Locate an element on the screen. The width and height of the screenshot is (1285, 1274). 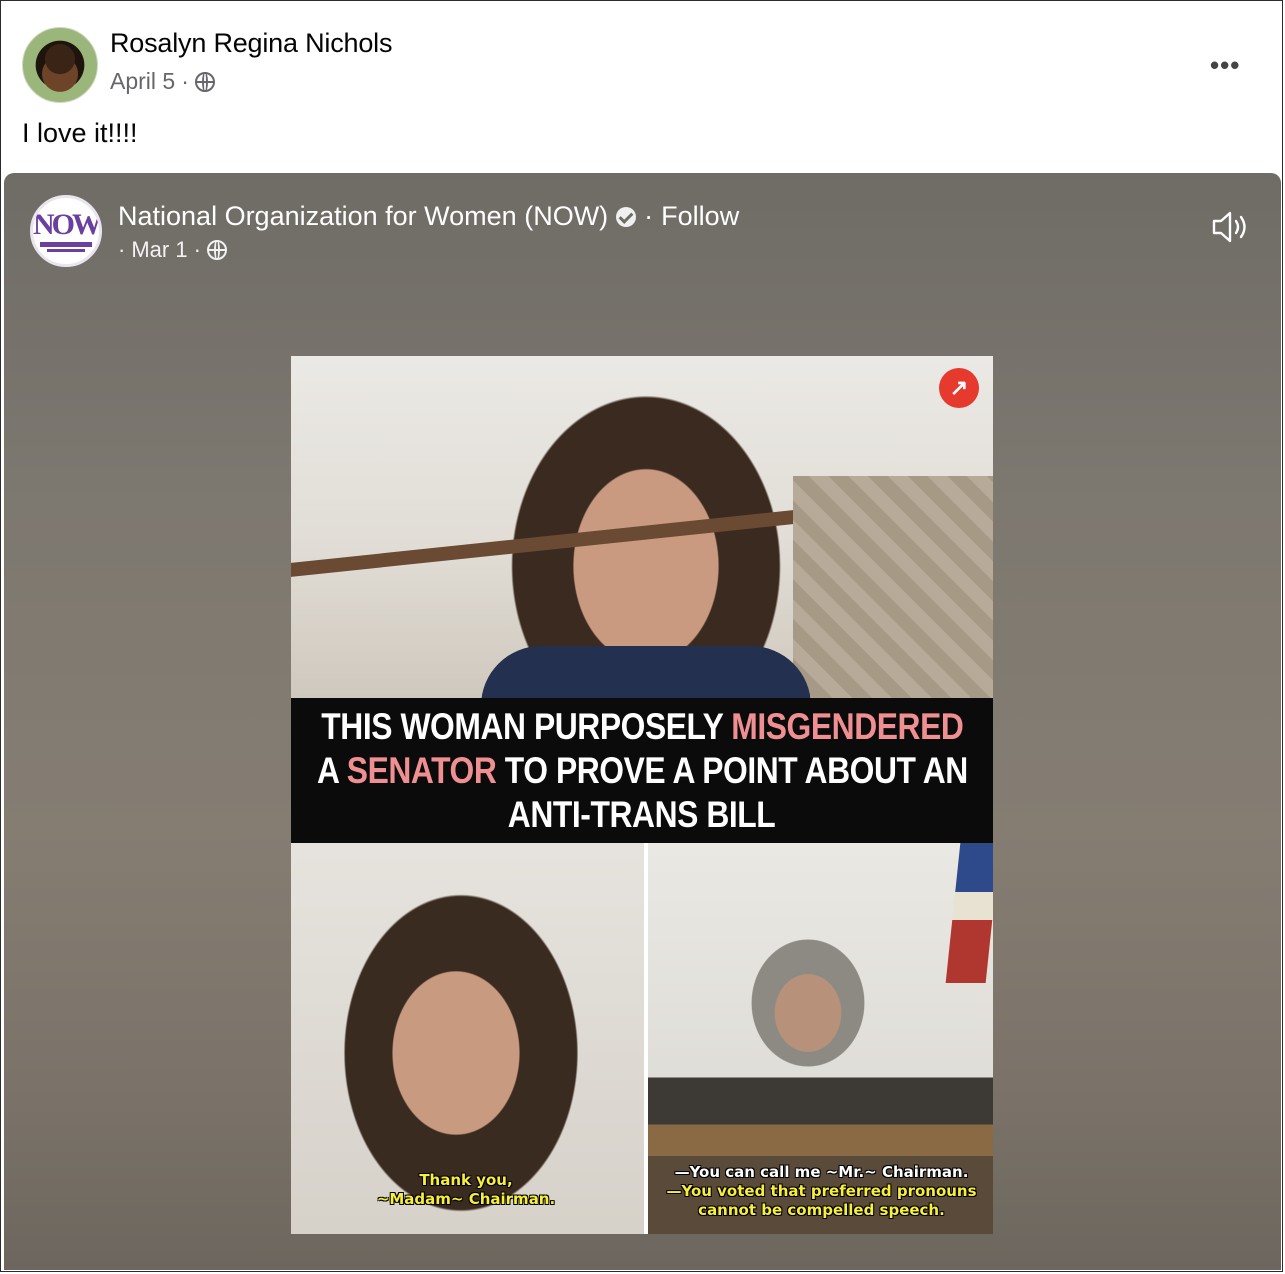
headline-highlight: SENATOR is located at coordinates (421, 770).